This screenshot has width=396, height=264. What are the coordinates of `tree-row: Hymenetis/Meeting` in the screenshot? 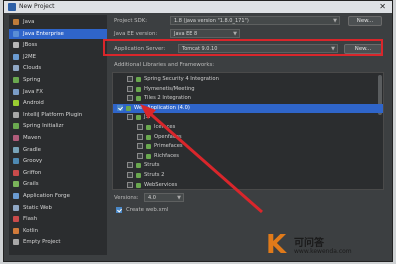 It's located at (248, 89).